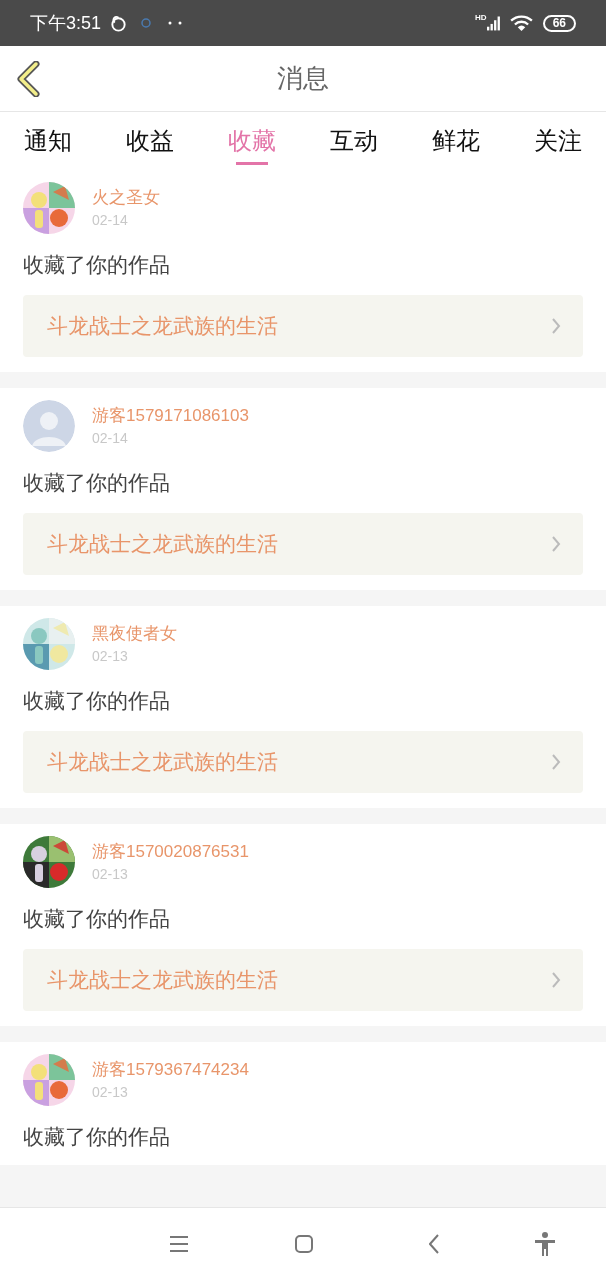  Describe the element at coordinates (434, 1244) in the screenshot. I see `back-icon` at that location.